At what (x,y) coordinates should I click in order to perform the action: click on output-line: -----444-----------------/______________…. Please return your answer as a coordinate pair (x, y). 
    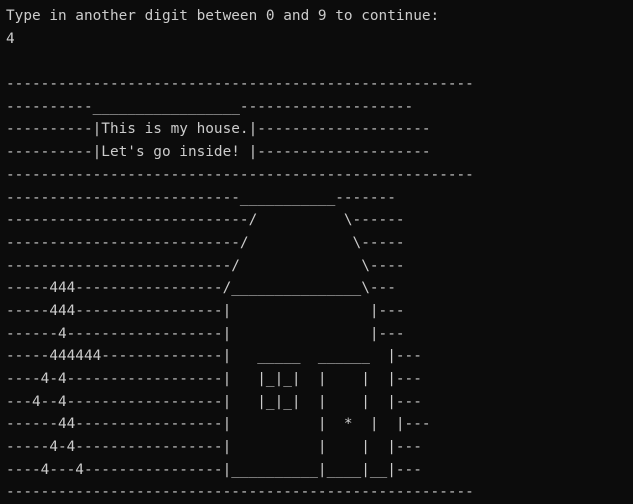
    Looking at the image, I should click on (201, 288).